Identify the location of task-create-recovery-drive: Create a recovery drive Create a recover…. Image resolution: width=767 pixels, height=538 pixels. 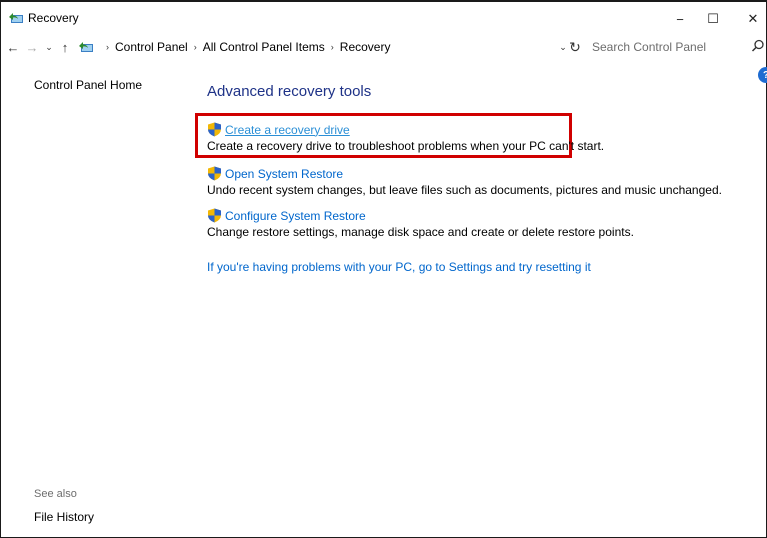
(405, 137).